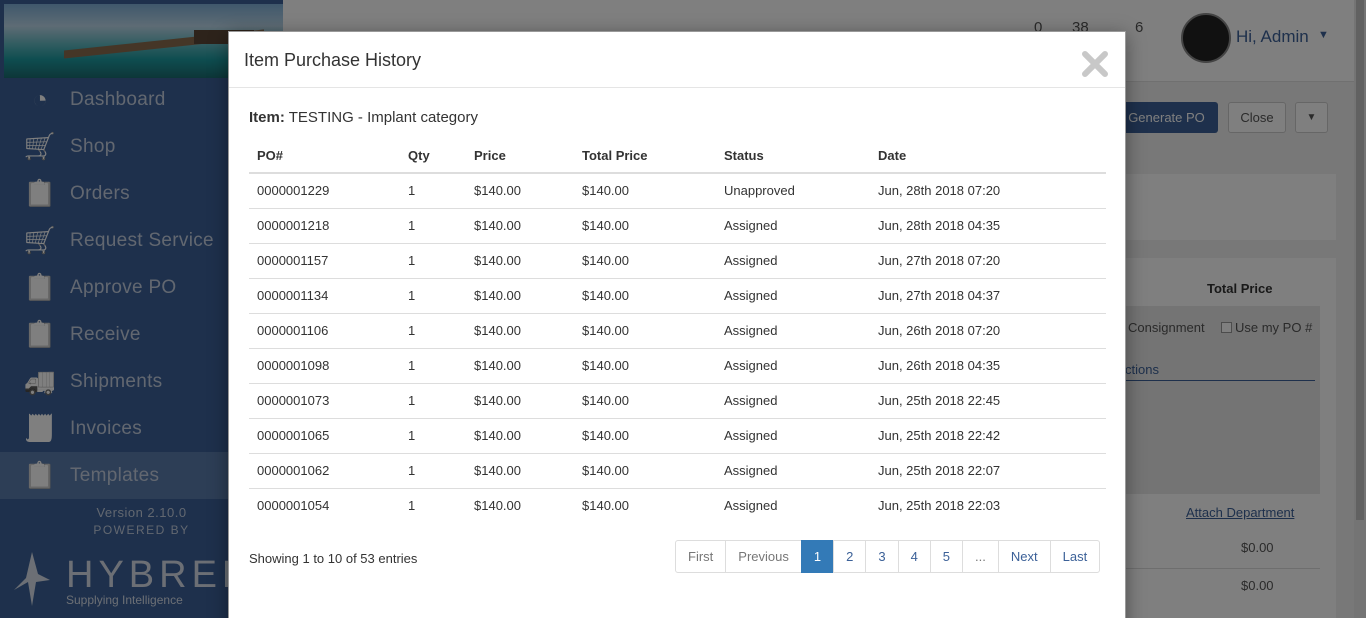 The width and height of the screenshot is (1366, 618). Describe the element at coordinates (267, 117) in the screenshot. I see `item-label: Item:` at that location.